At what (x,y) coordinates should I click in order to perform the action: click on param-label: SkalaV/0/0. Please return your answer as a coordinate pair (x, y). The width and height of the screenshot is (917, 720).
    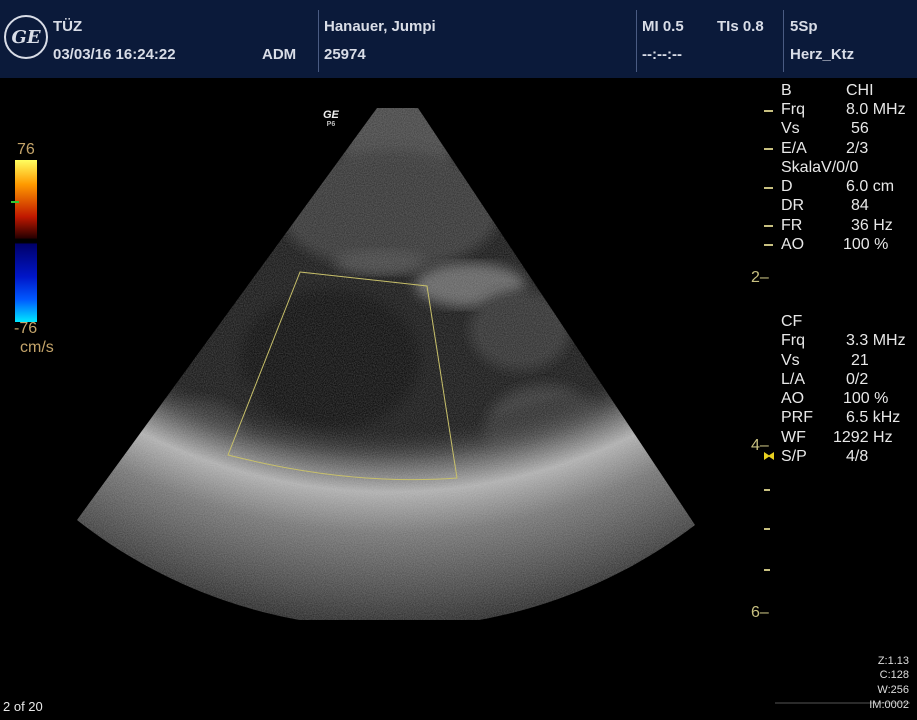
    Looking at the image, I should click on (820, 167).